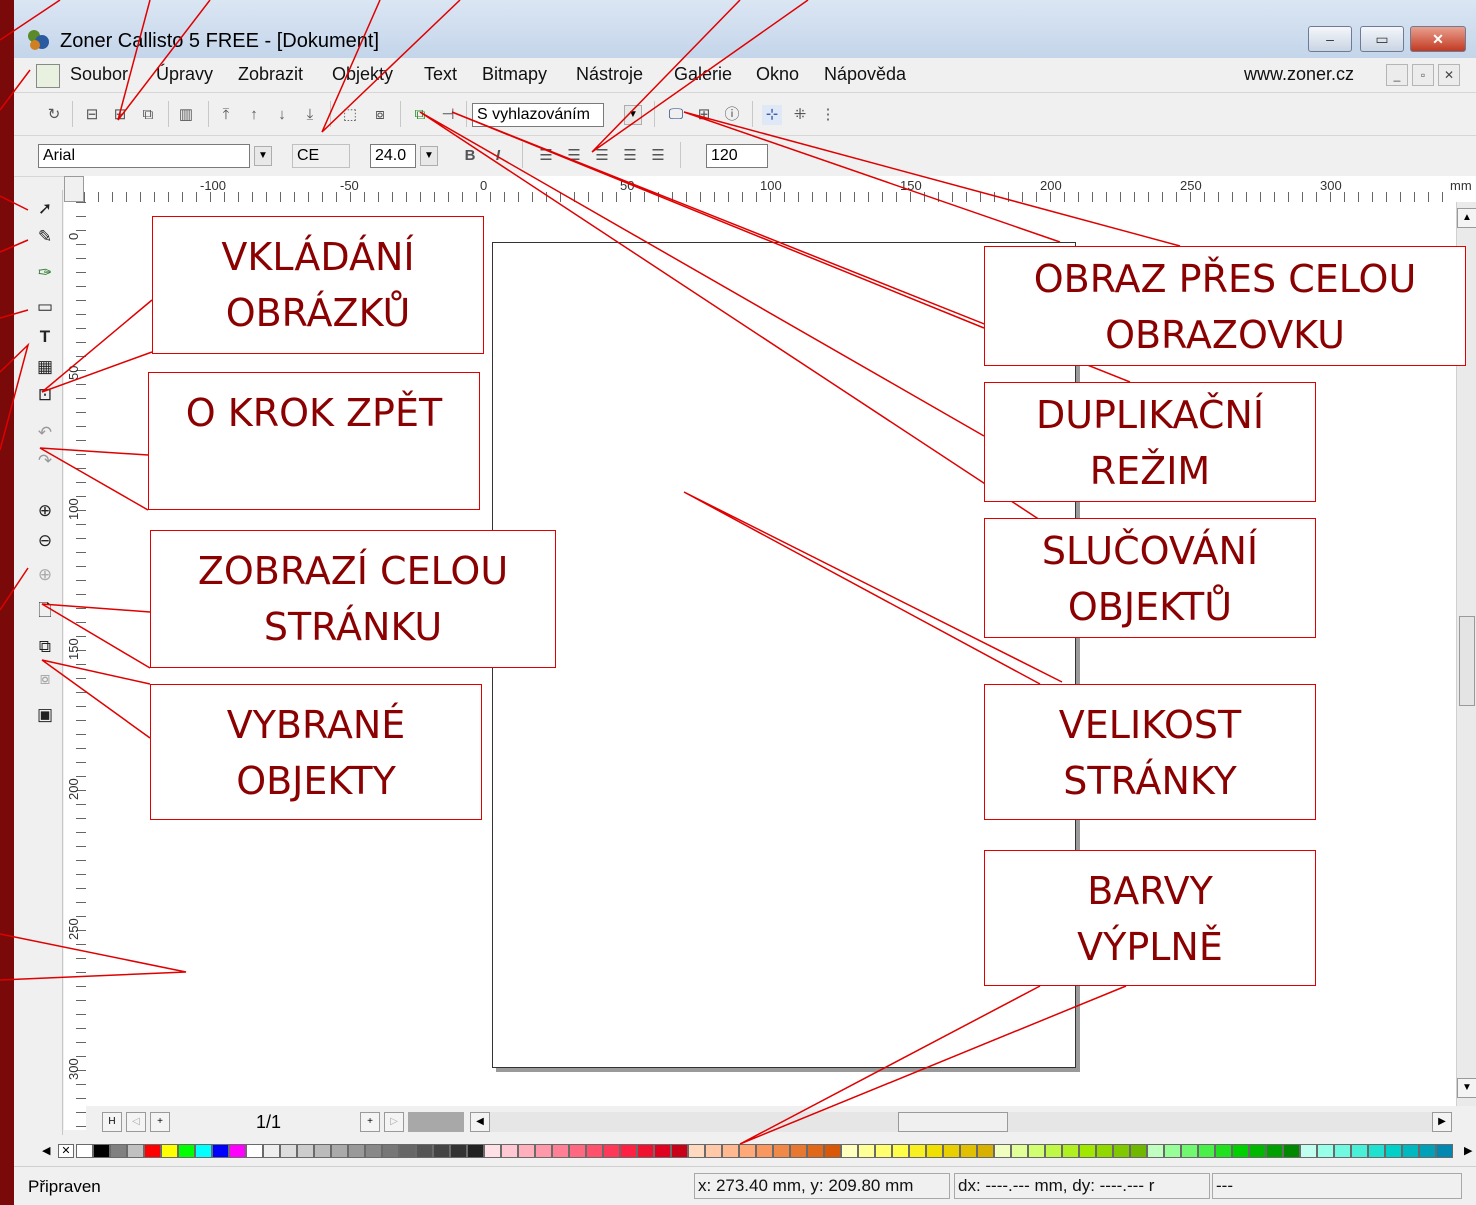 The image size is (1476, 1205). What do you see at coordinates (1150, 918) in the screenshot?
I see `callout-fill-colors: BARVY VÝPLNĚ` at bounding box center [1150, 918].